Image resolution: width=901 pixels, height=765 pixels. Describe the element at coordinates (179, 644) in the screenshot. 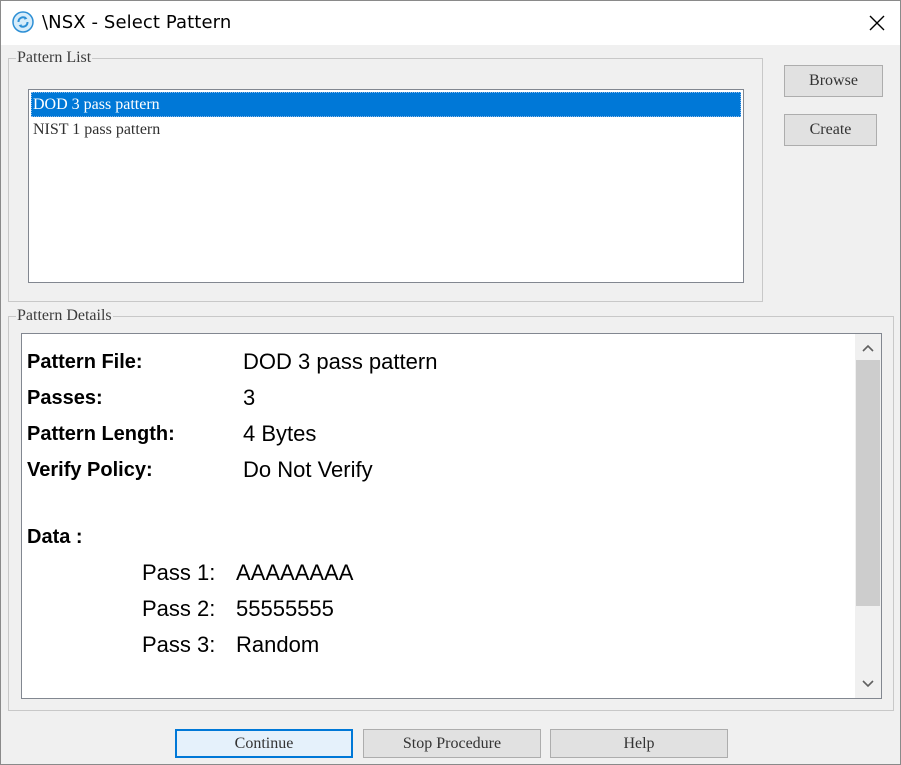

I see `pass-key: Pass 3:` at that location.